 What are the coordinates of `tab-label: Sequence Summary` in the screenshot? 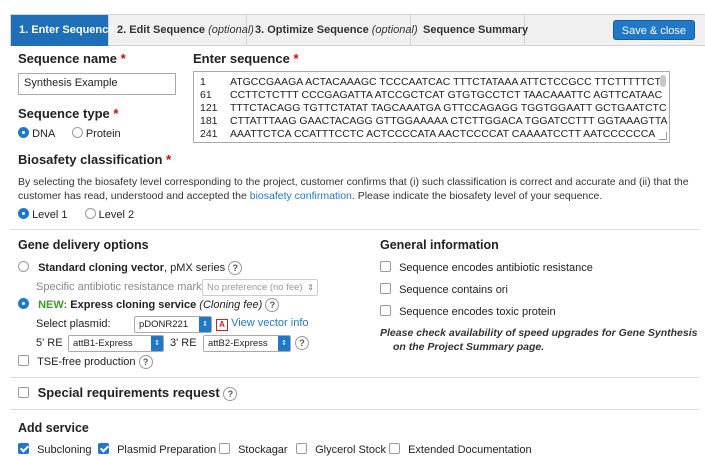 It's located at (476, 30).